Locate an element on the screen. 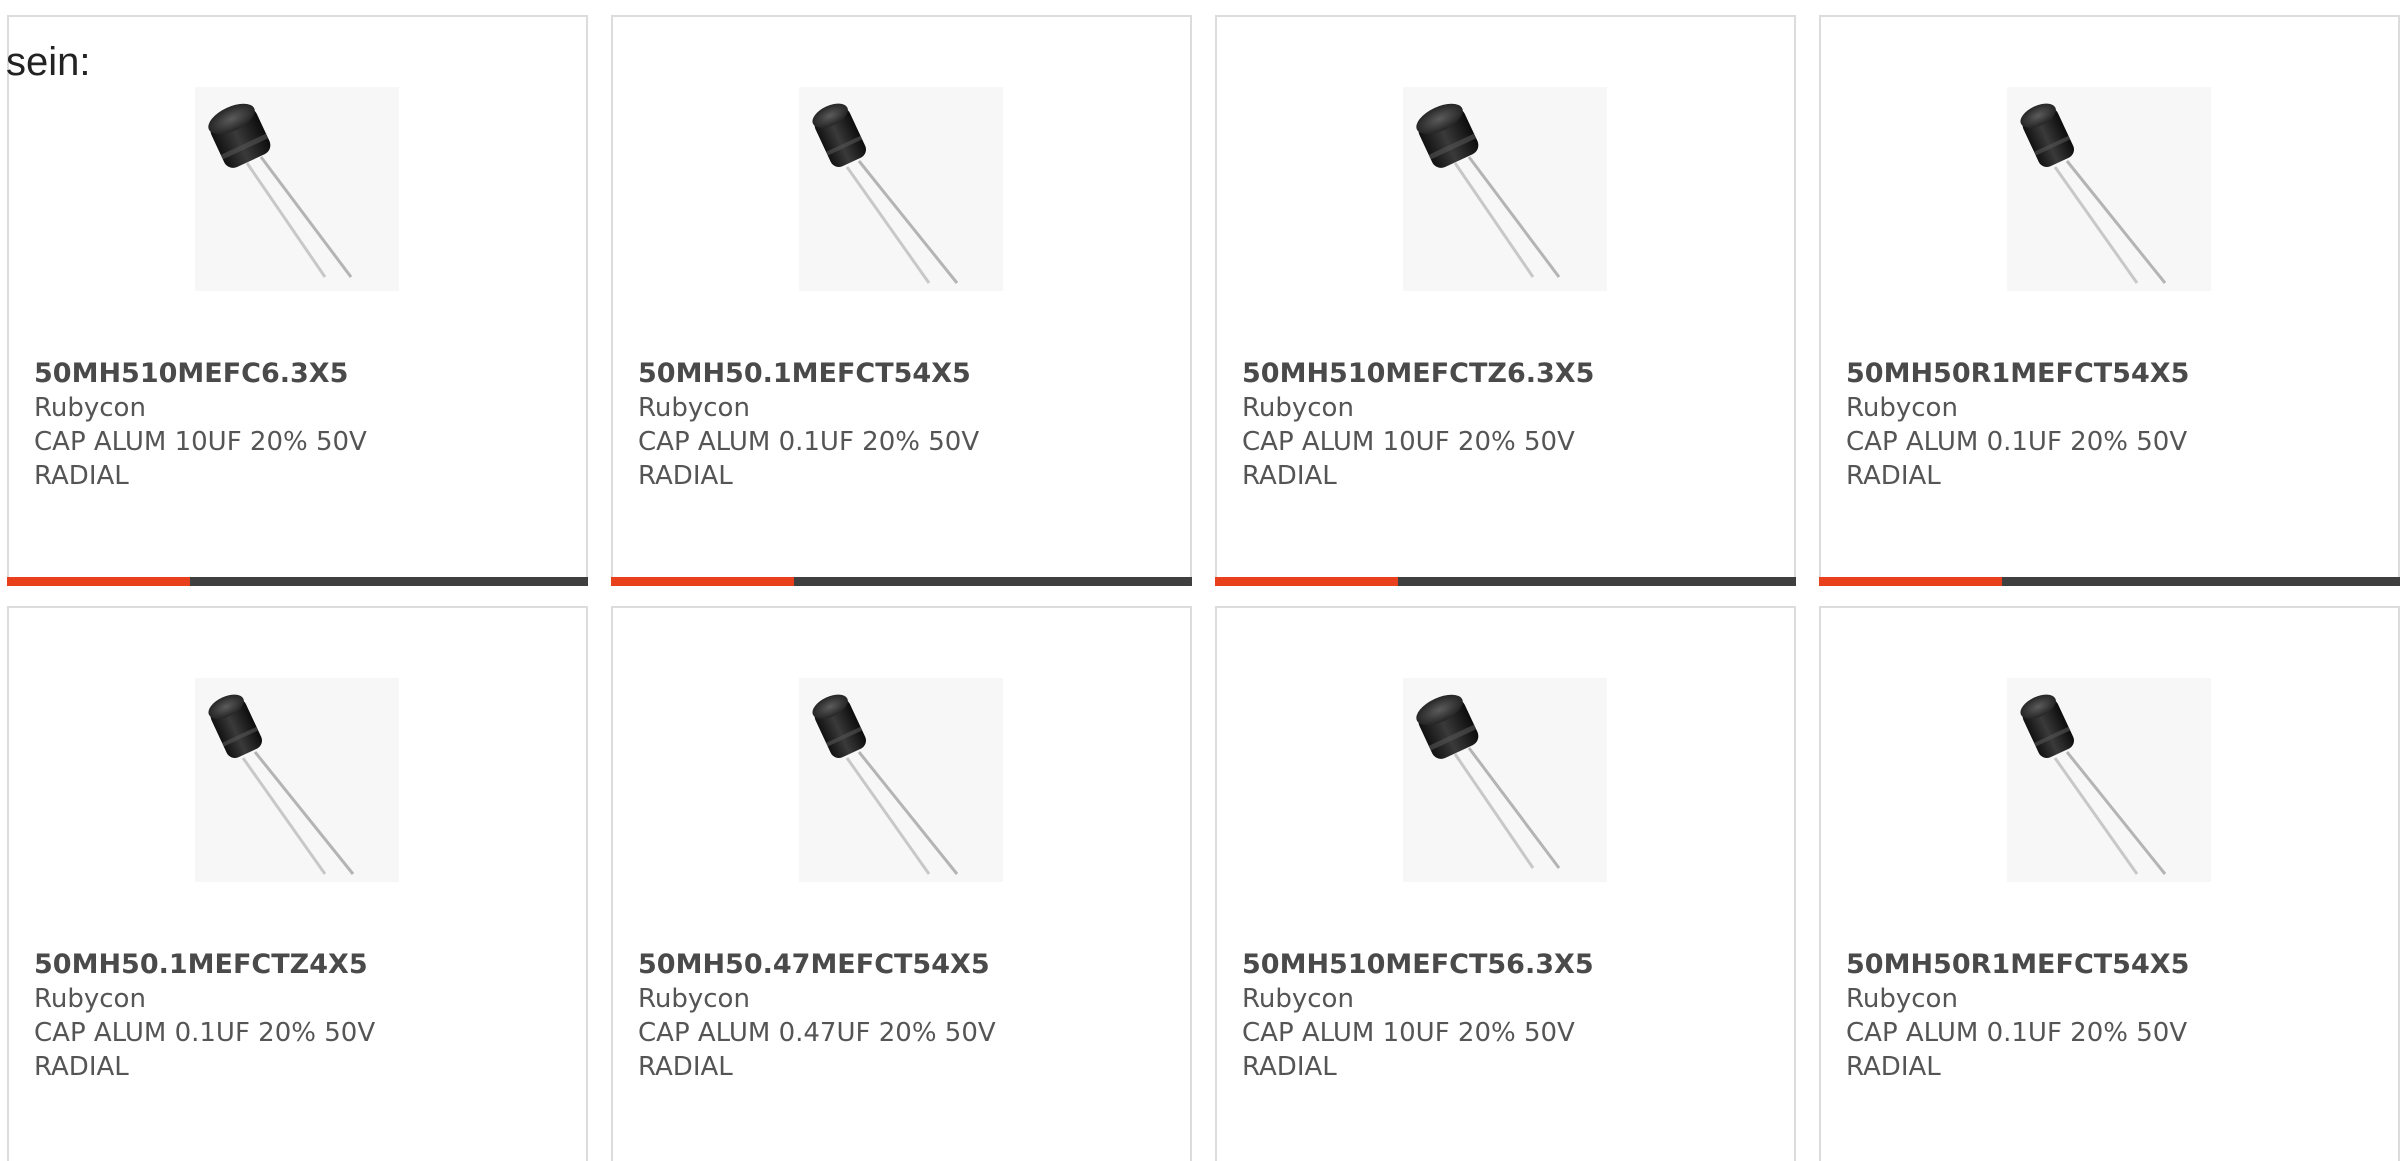 The image size is (2400, 1161). part-number-link: 50MH50.47MEFCT54X5 is located at coordinates (904, 965).